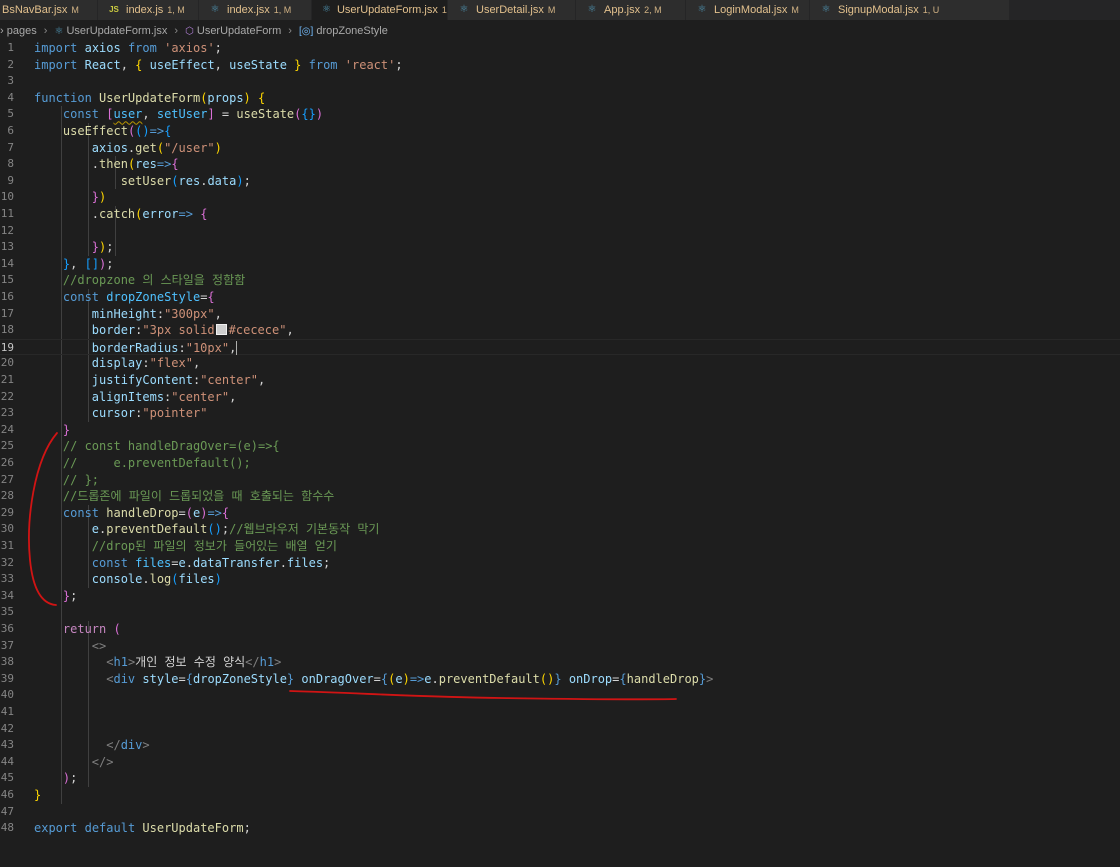 This screenshot has width=1120, height=867. What do you see at coordinates (560, 596) in the screenshot?
I see `code-line: 34 };` at bounding box center [560, 596].